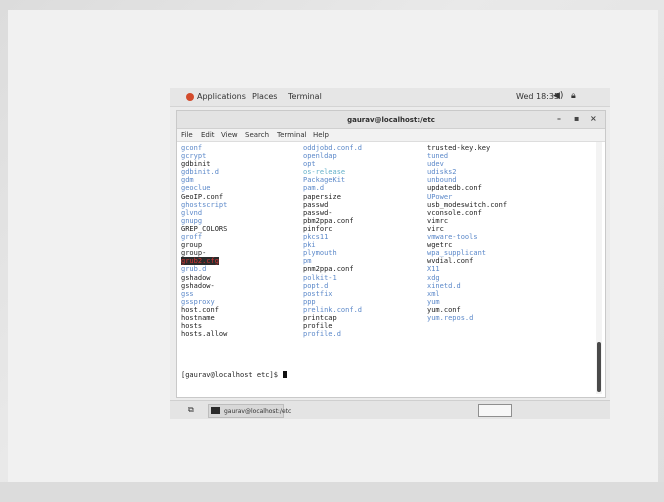 Image resolution: width=664 pixels, height=502 pixels. I want to click on menu-help: Help, so click(321, 135).